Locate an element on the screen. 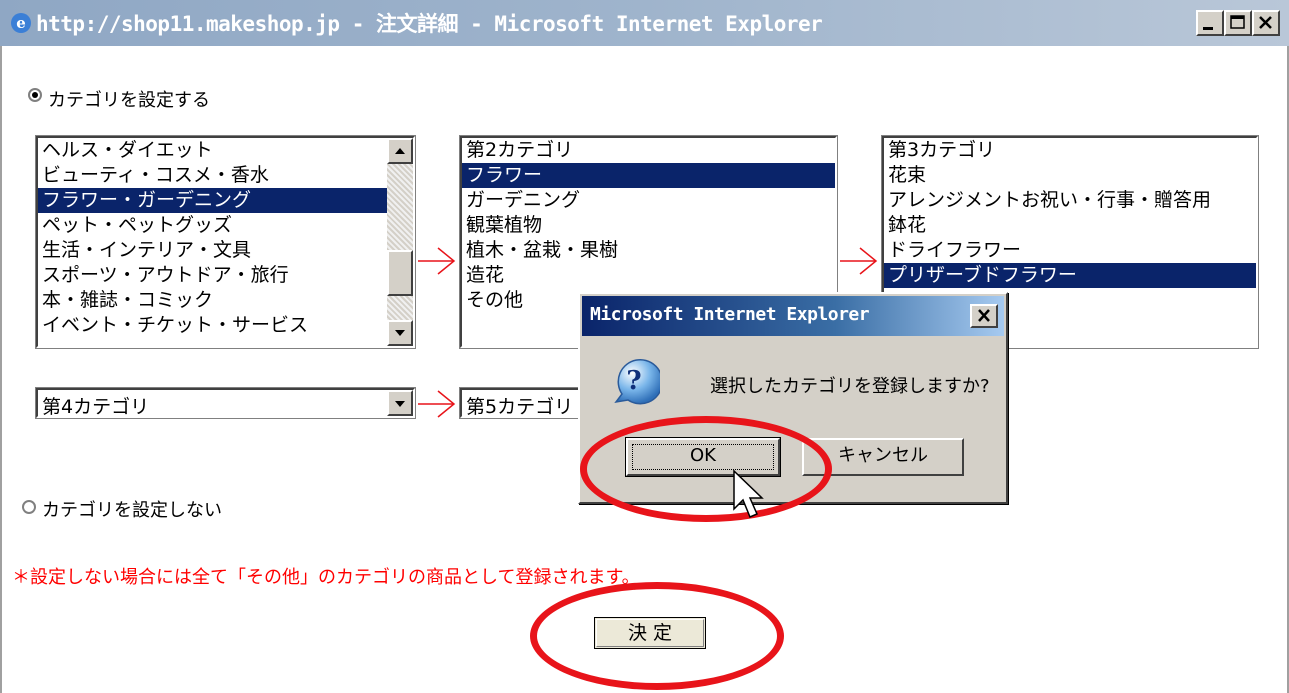  radio-no-category-label: カテゴリを設定しない is located at coordinates (132, 510).